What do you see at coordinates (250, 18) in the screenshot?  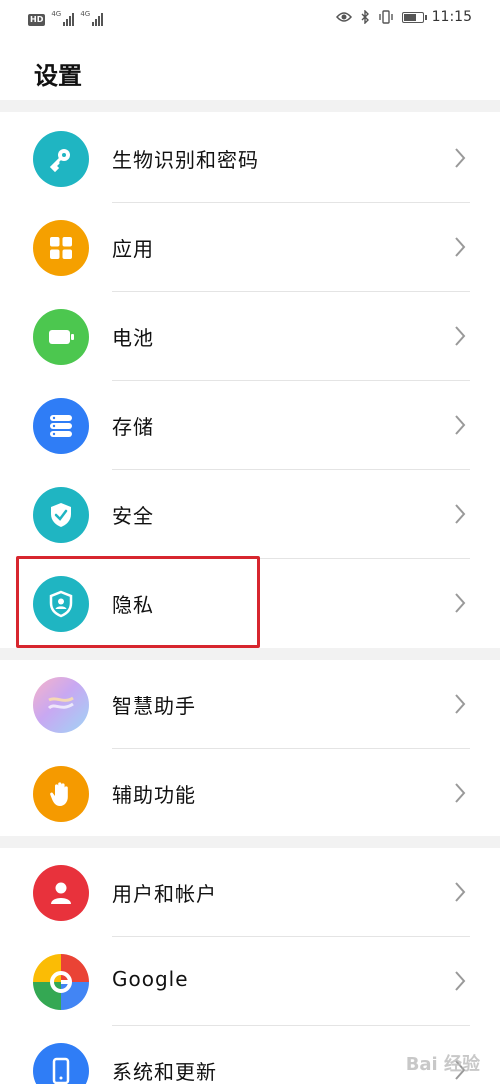 I see `status-bar: HD 4G 4G 11:15` at bounding box center [250, 18].